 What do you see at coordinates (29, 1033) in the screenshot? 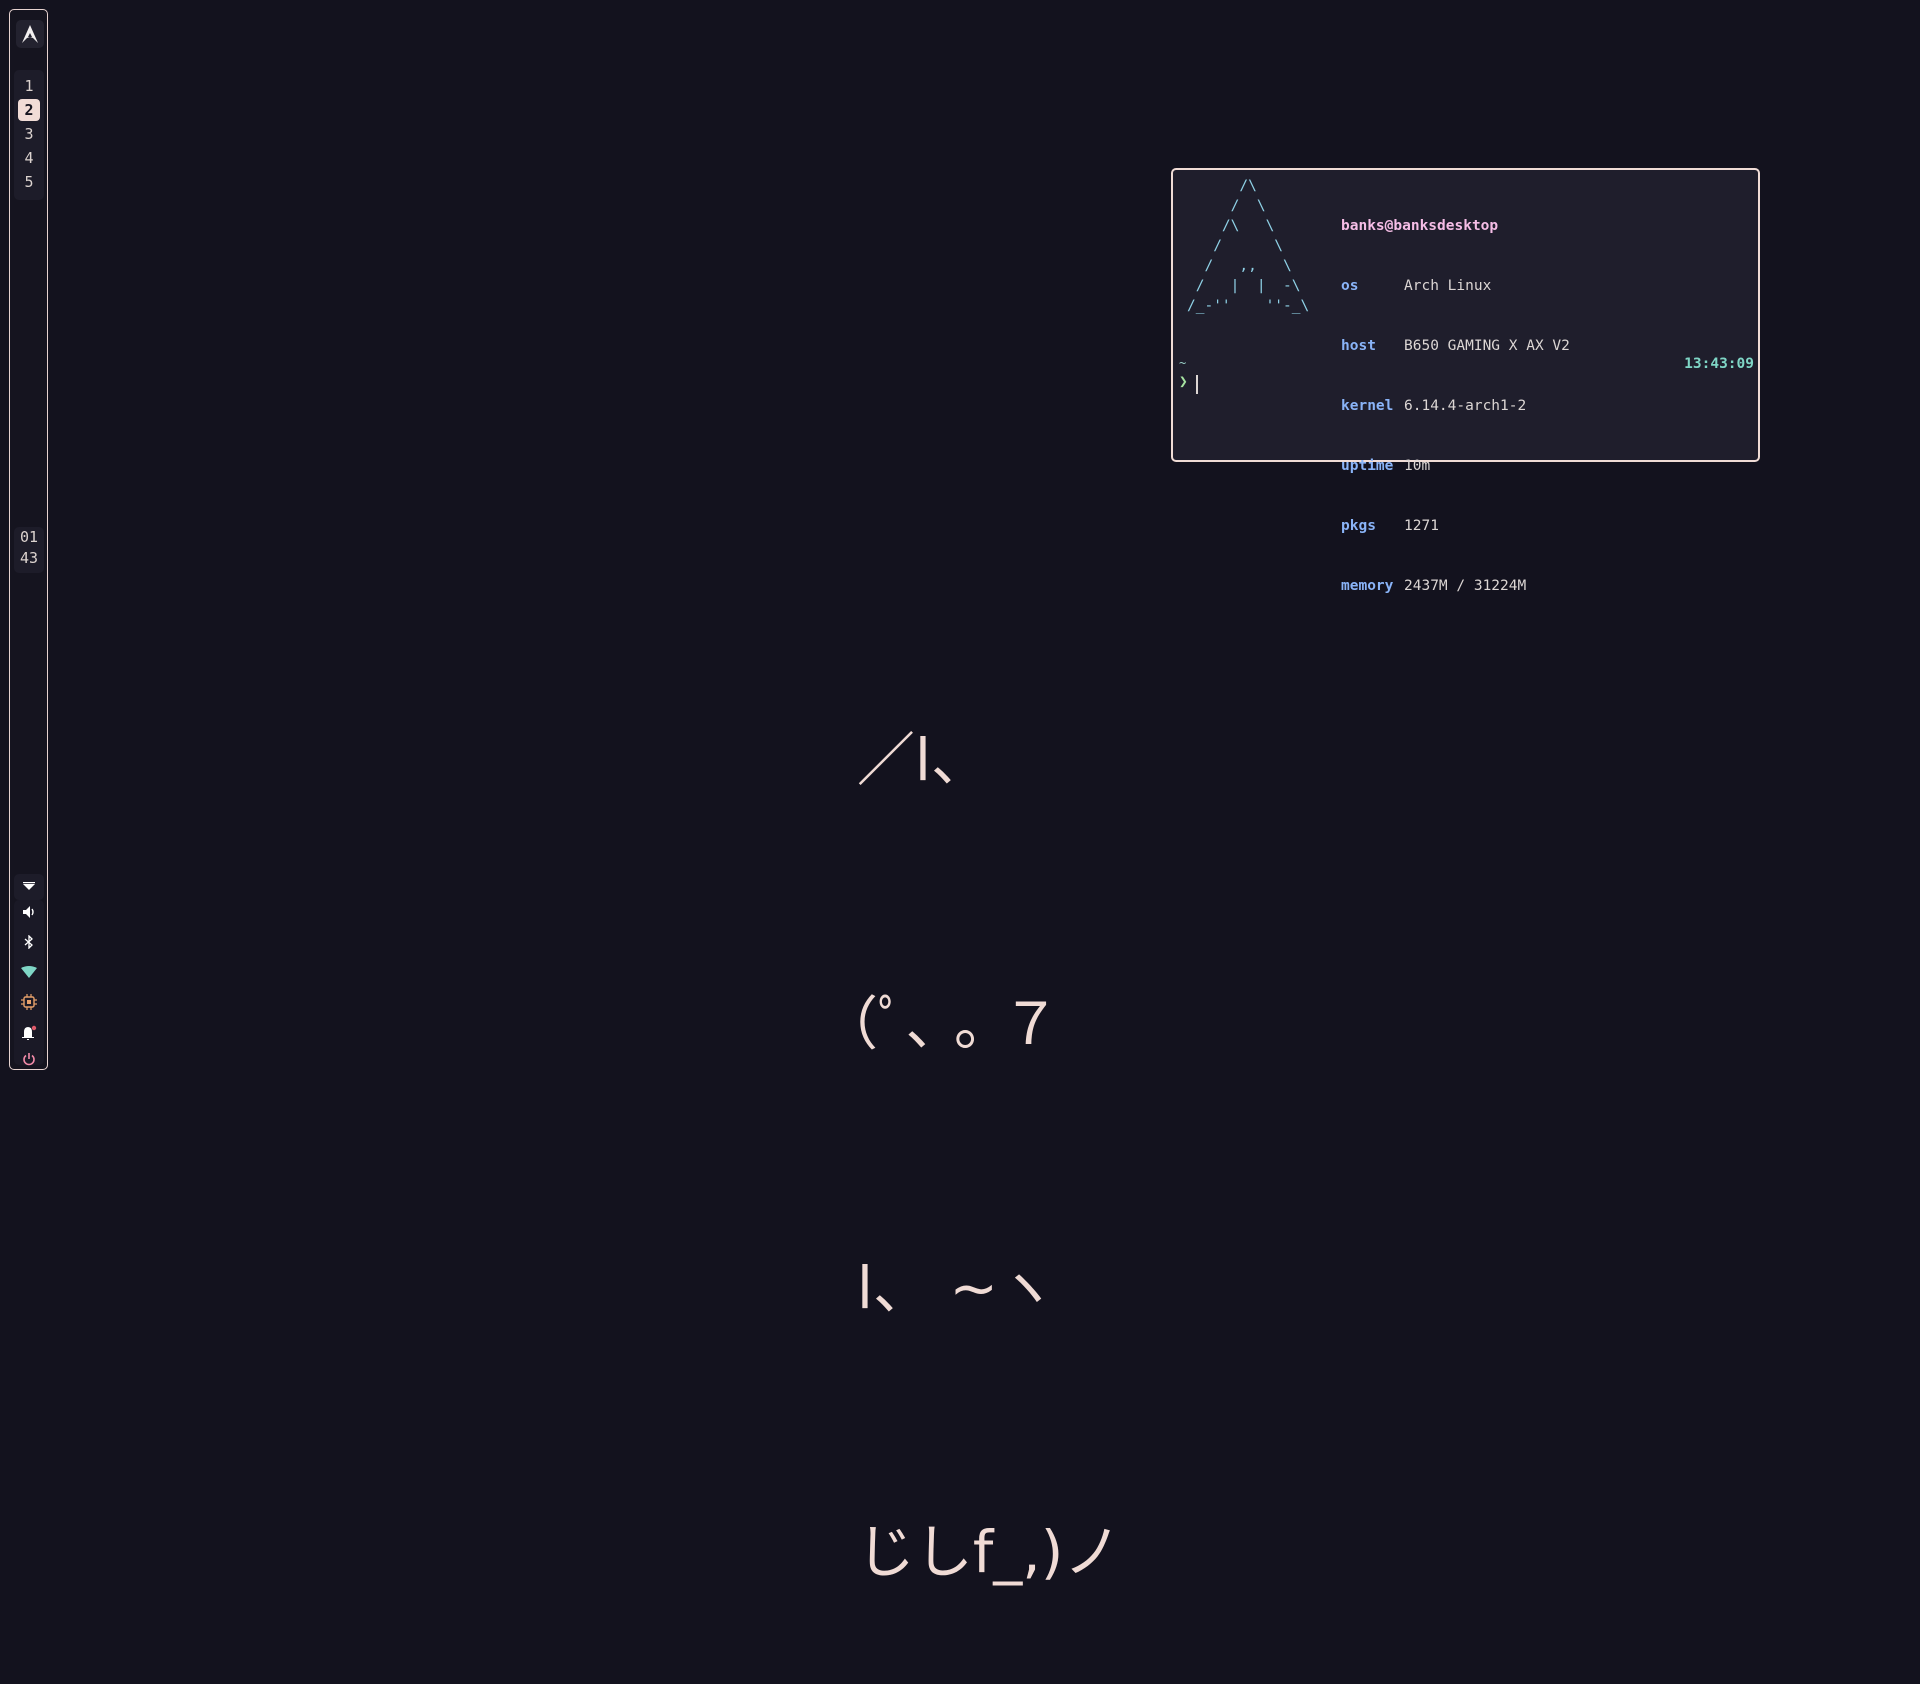
I see `notification-bell-icon` at bounding box center [29, 1033].